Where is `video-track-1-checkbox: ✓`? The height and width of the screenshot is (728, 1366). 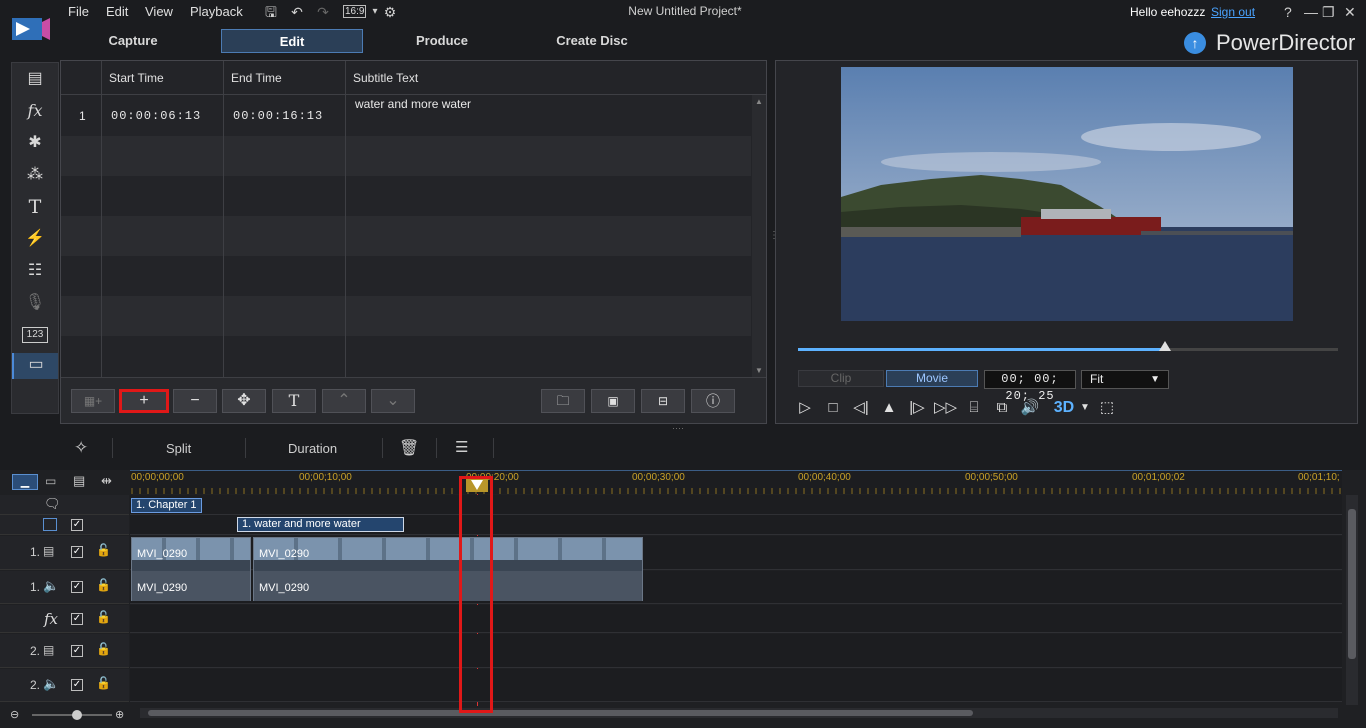 video-track-1-checkbox: ✓ is located at coordinates (77, 552).